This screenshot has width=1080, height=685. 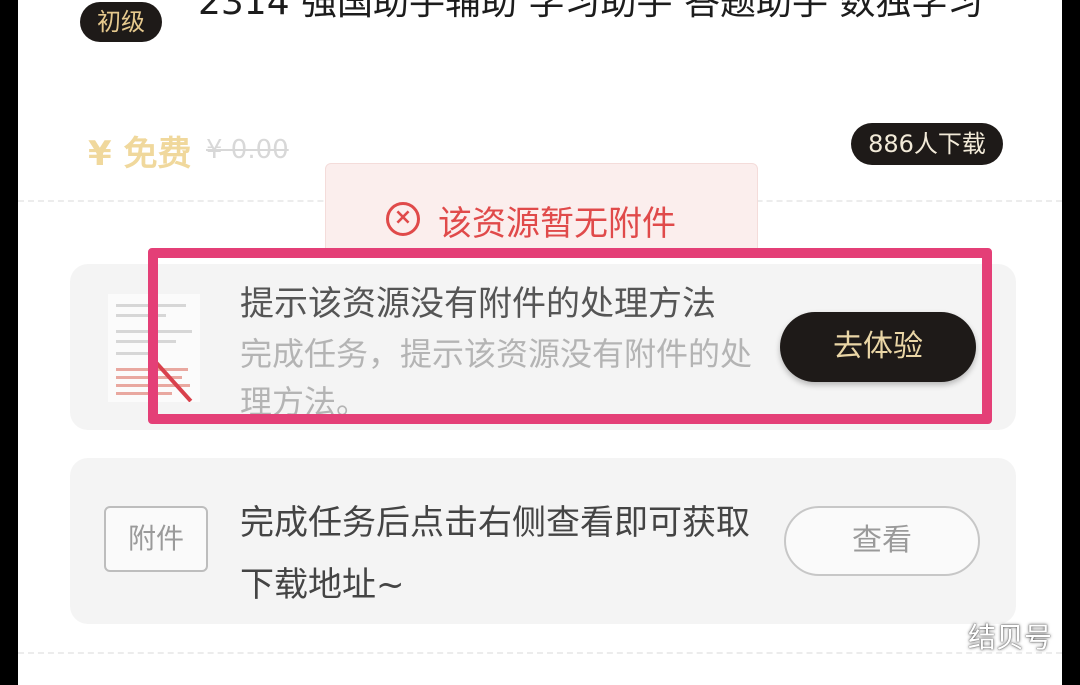 What do you see at coordinates (1010, 637) in the screenshot?
I see `watermark-text: 结贝号` at bounding box center [1010, 637].